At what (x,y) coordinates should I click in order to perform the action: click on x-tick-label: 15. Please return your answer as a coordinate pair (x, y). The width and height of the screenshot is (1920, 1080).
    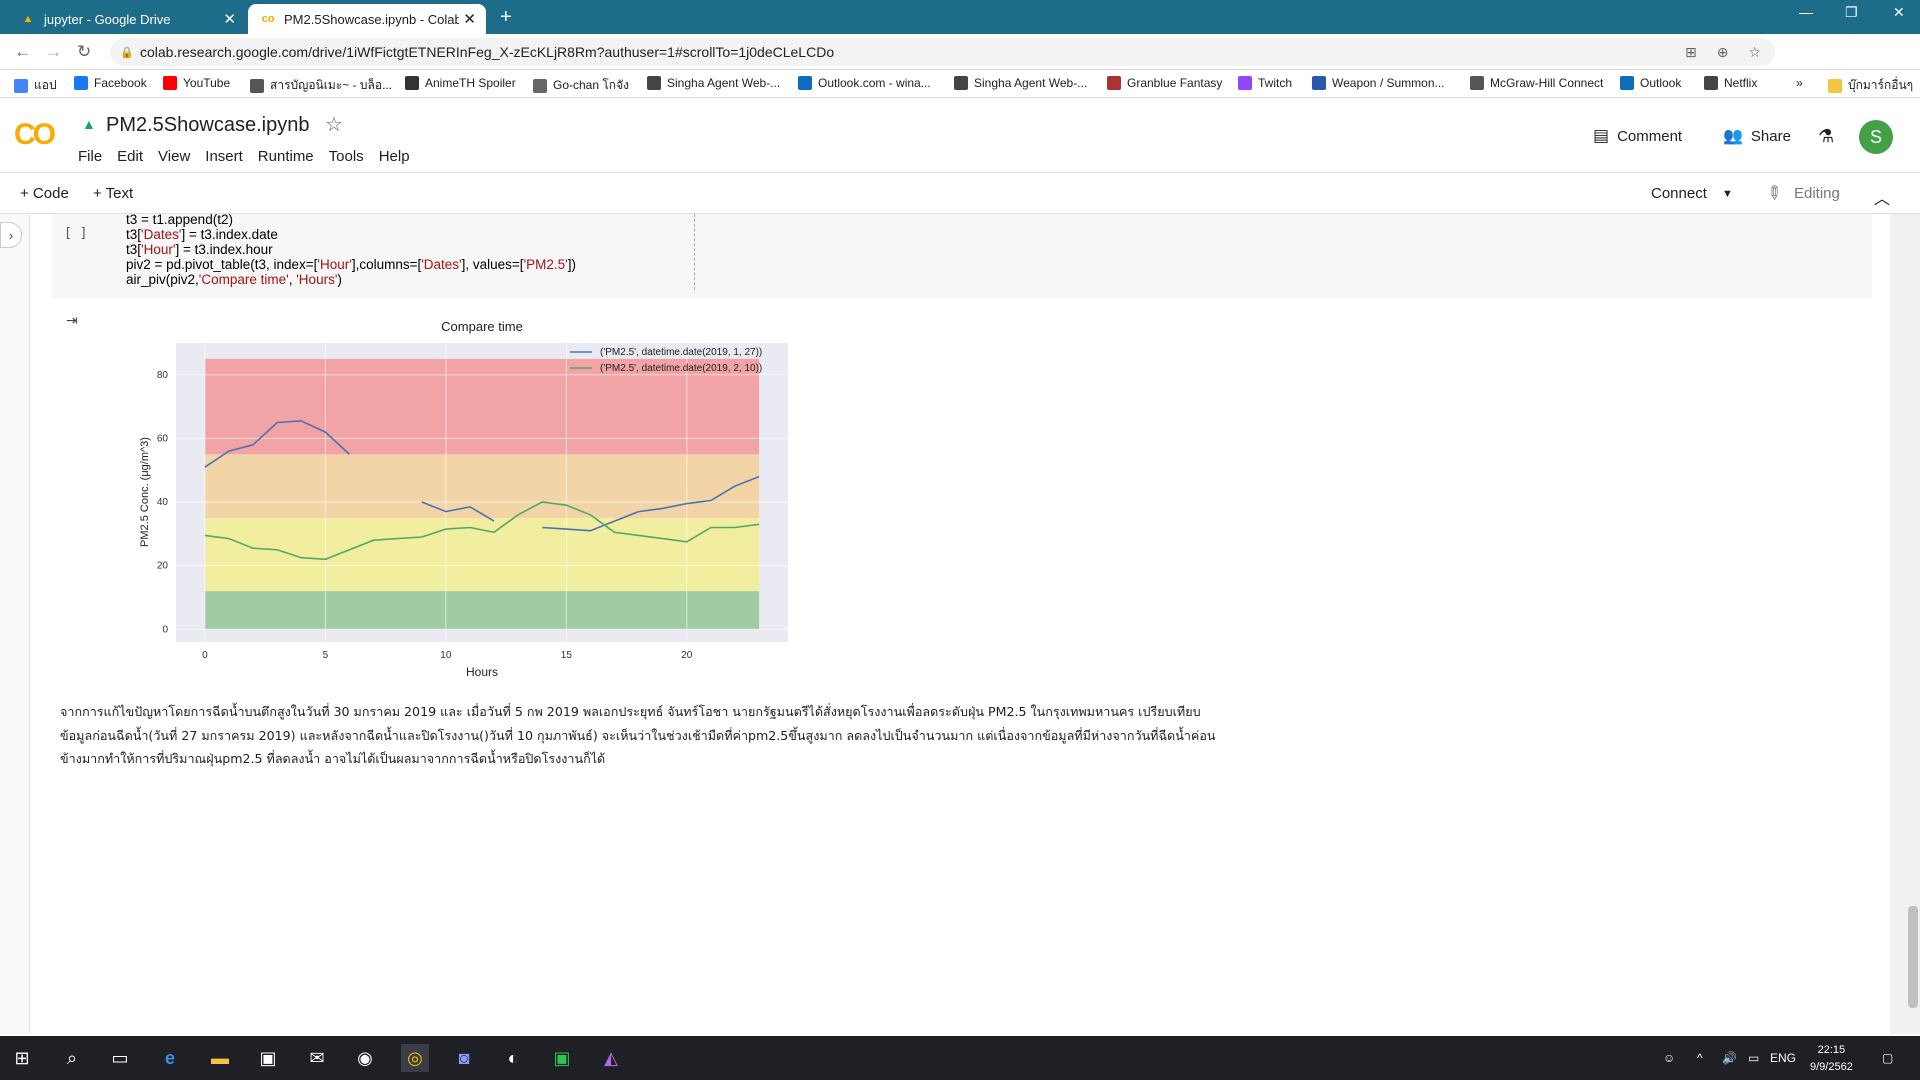
    Looking at the image, I should click on (567, 655).